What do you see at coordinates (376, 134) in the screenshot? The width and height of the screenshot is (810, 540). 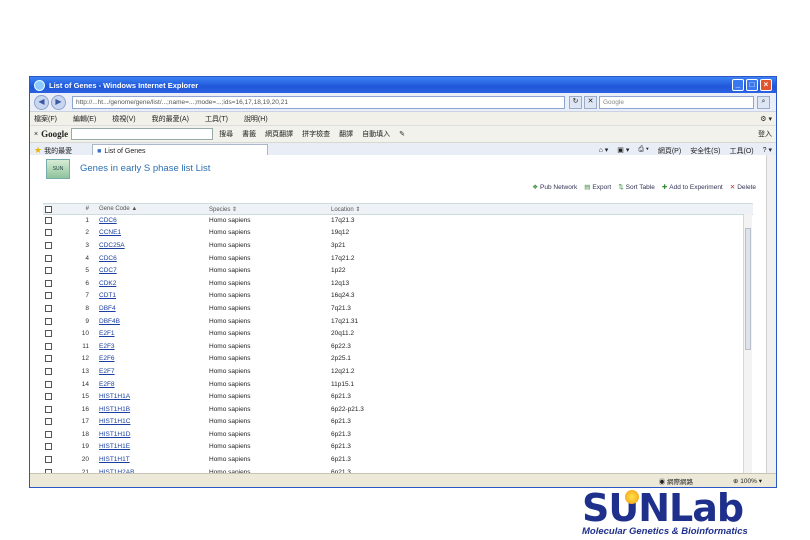 I see `toolbar-autofill: 自動填入` at bounding box center [376, 134].